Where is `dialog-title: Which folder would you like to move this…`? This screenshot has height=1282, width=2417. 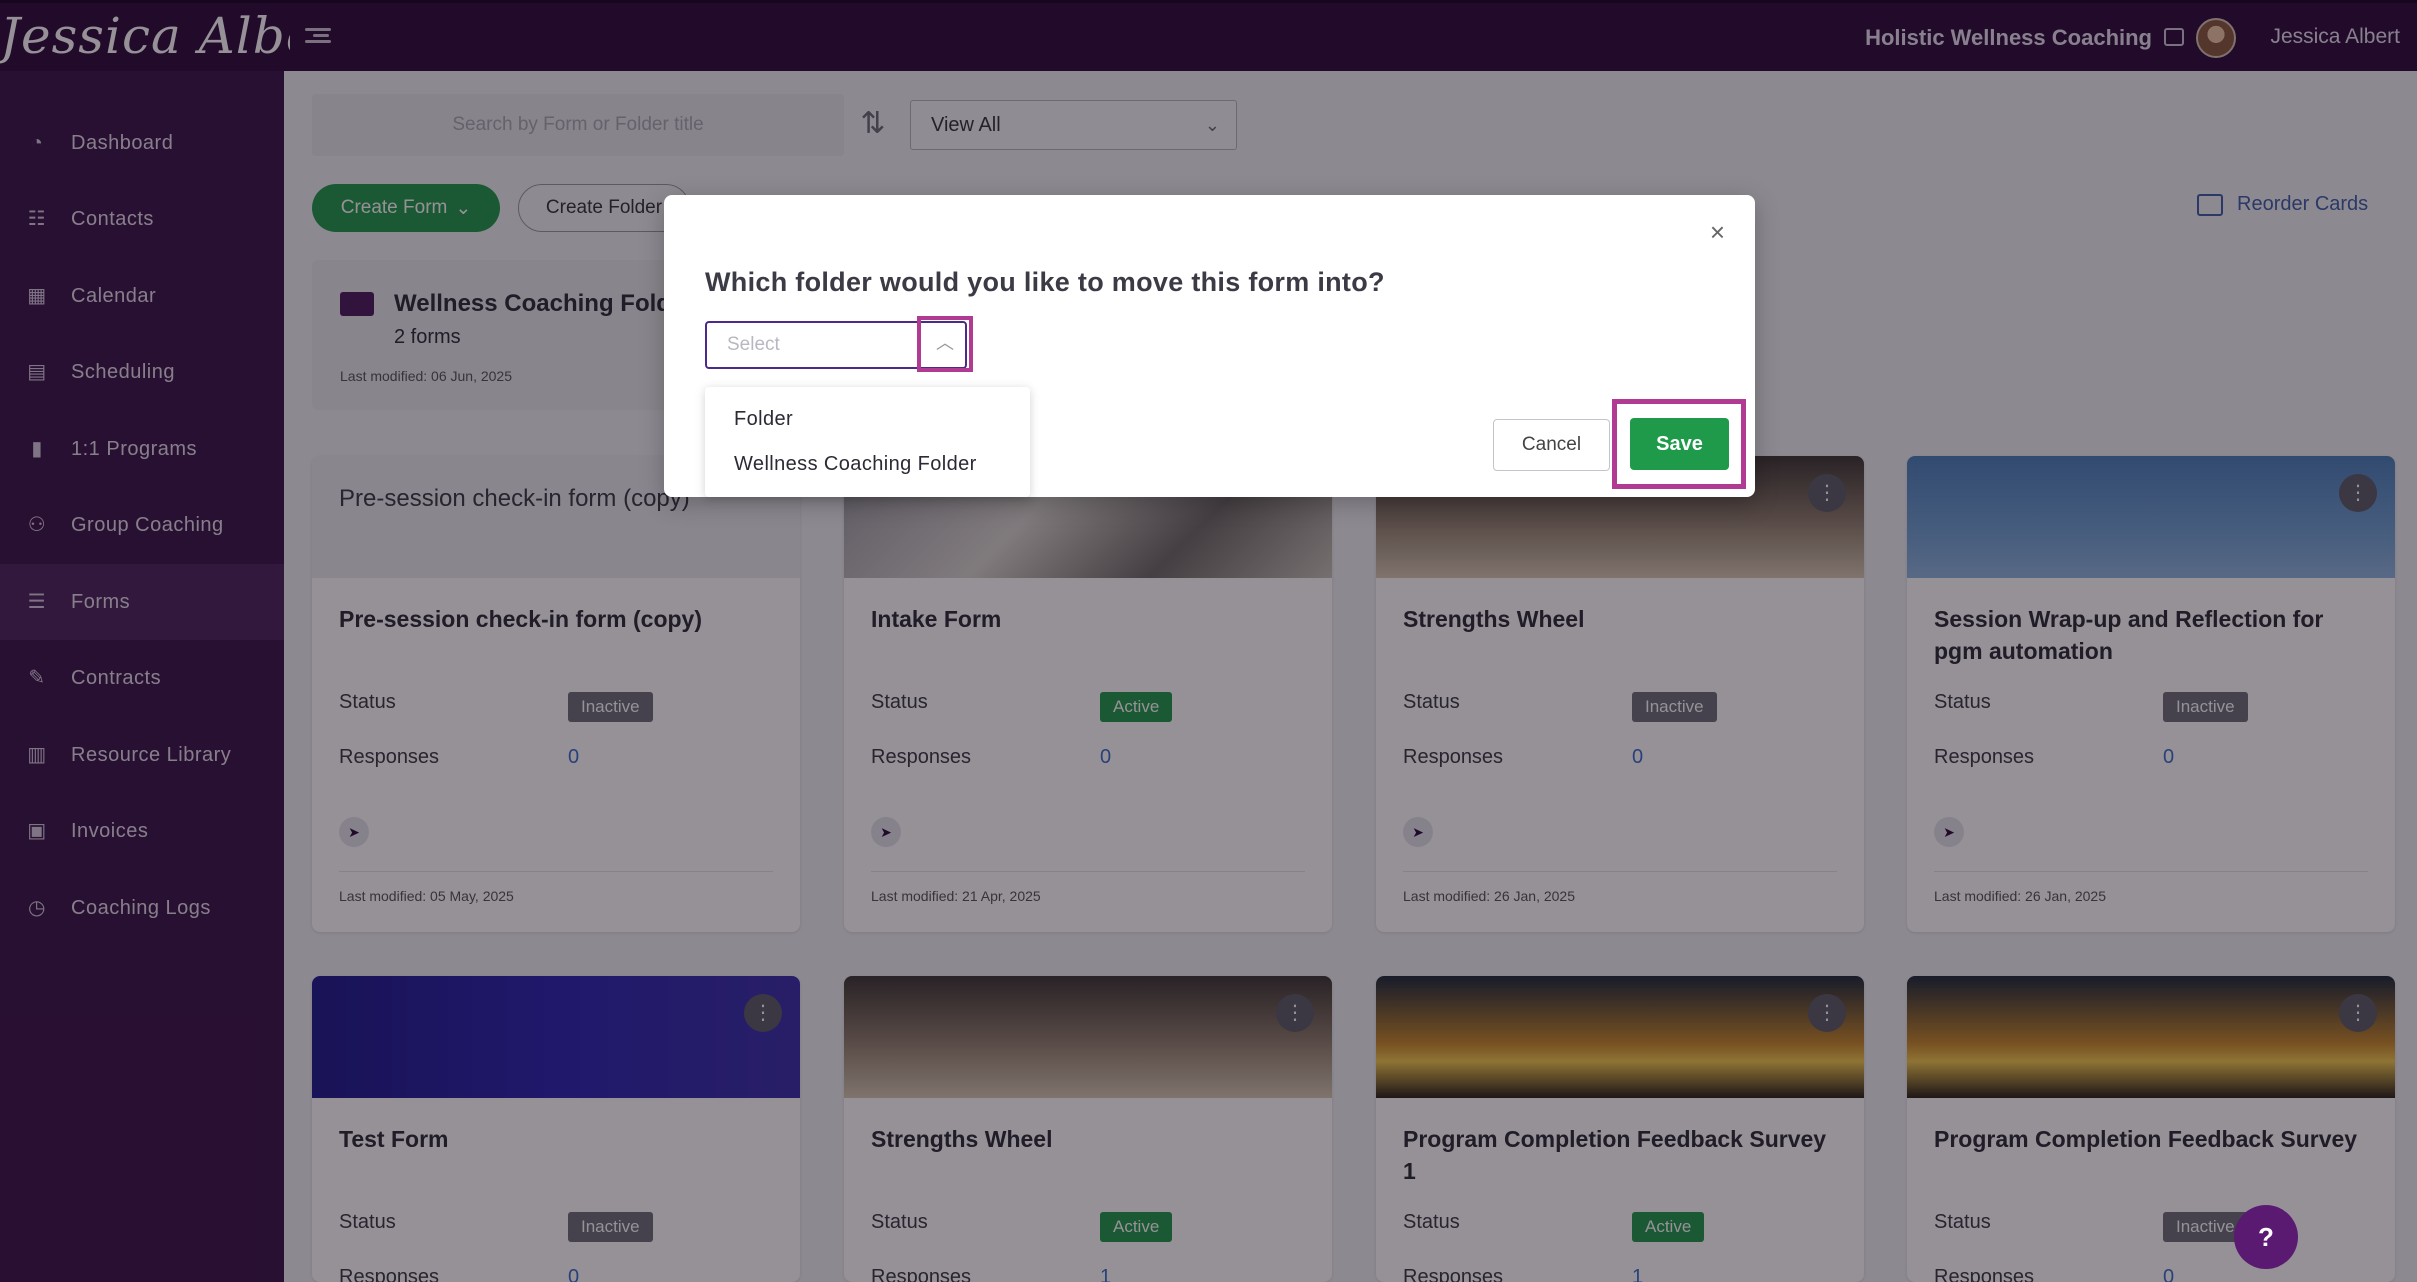 dialog-title: Which folder would you like to move this… is located at coordinates (1045, 282).